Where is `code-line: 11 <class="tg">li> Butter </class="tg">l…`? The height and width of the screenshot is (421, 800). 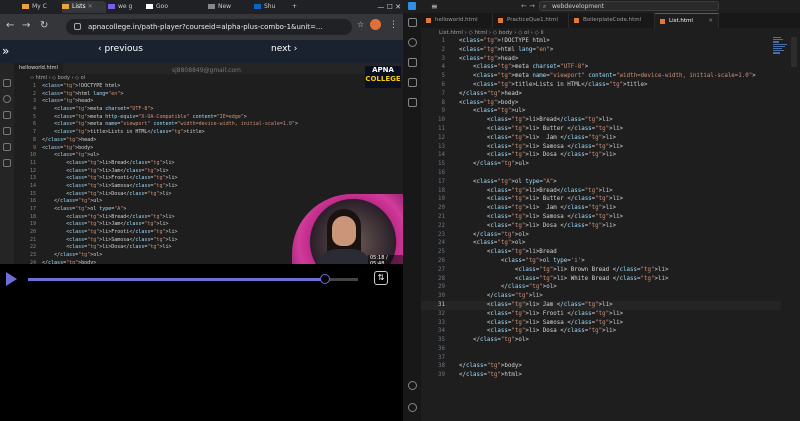
code-line: 11 <class="tg">li> Butter </class="tg">l… is located at coordinates (601, 129).